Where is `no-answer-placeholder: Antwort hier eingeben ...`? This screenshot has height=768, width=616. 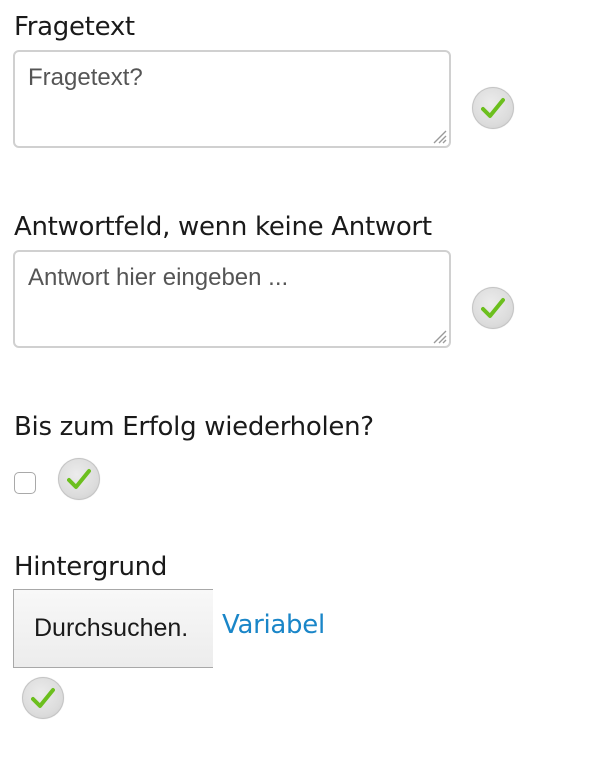
no-answer-placeholder: Antwort hier eingeben ... is located at coordinates (158, 277).